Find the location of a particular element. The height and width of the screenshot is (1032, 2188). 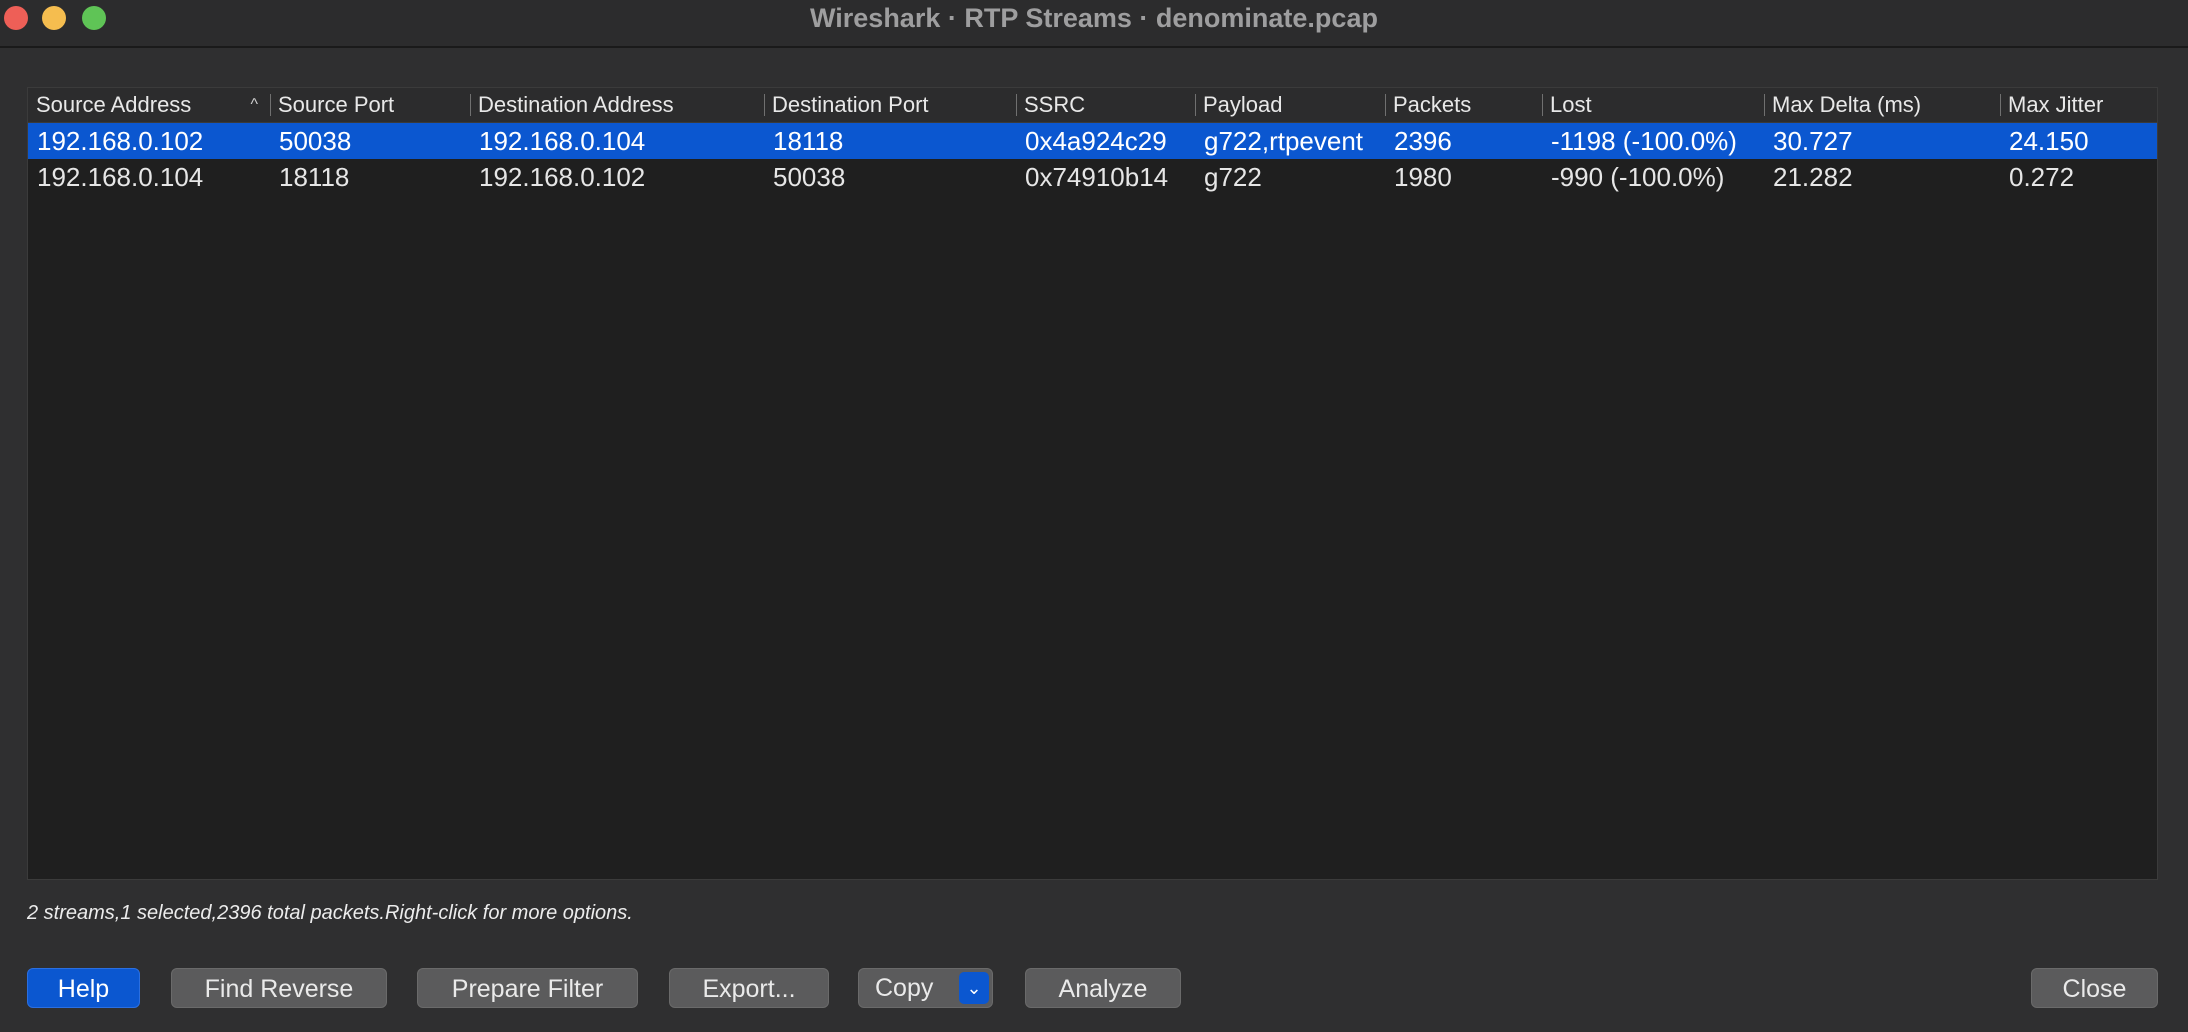

find-reverse-button: Find Reverse is located at coordinates (279, 988).